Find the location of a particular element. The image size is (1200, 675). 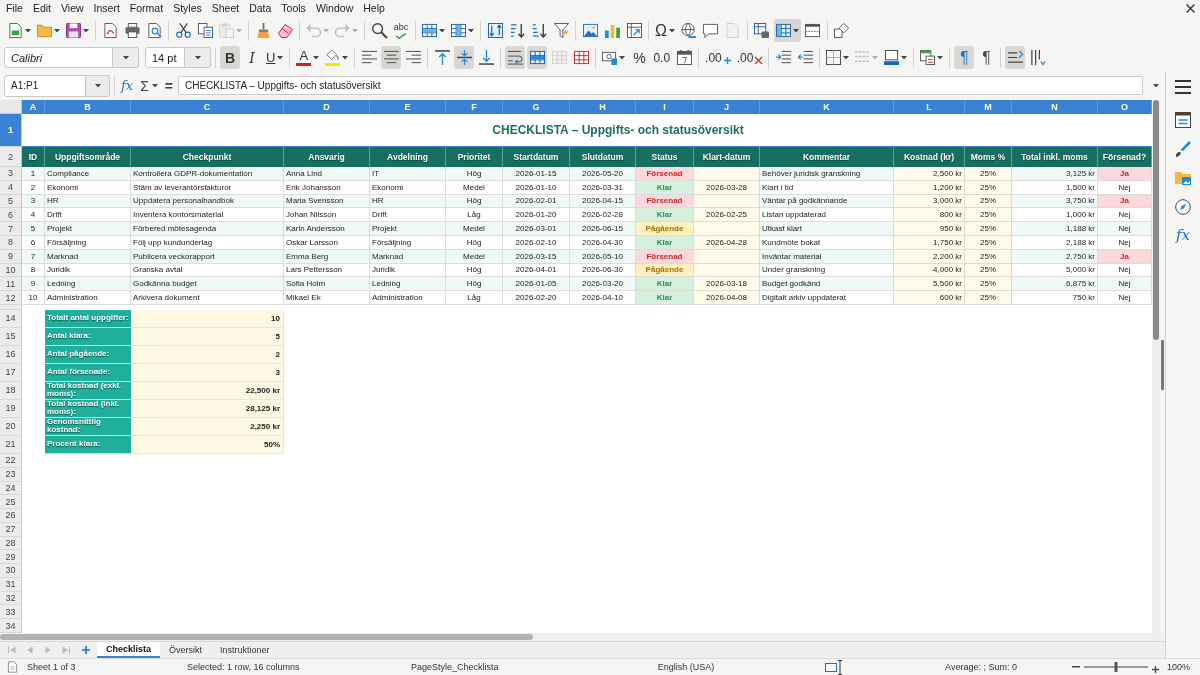

formula-button: = is located at coordinates (168, 85).